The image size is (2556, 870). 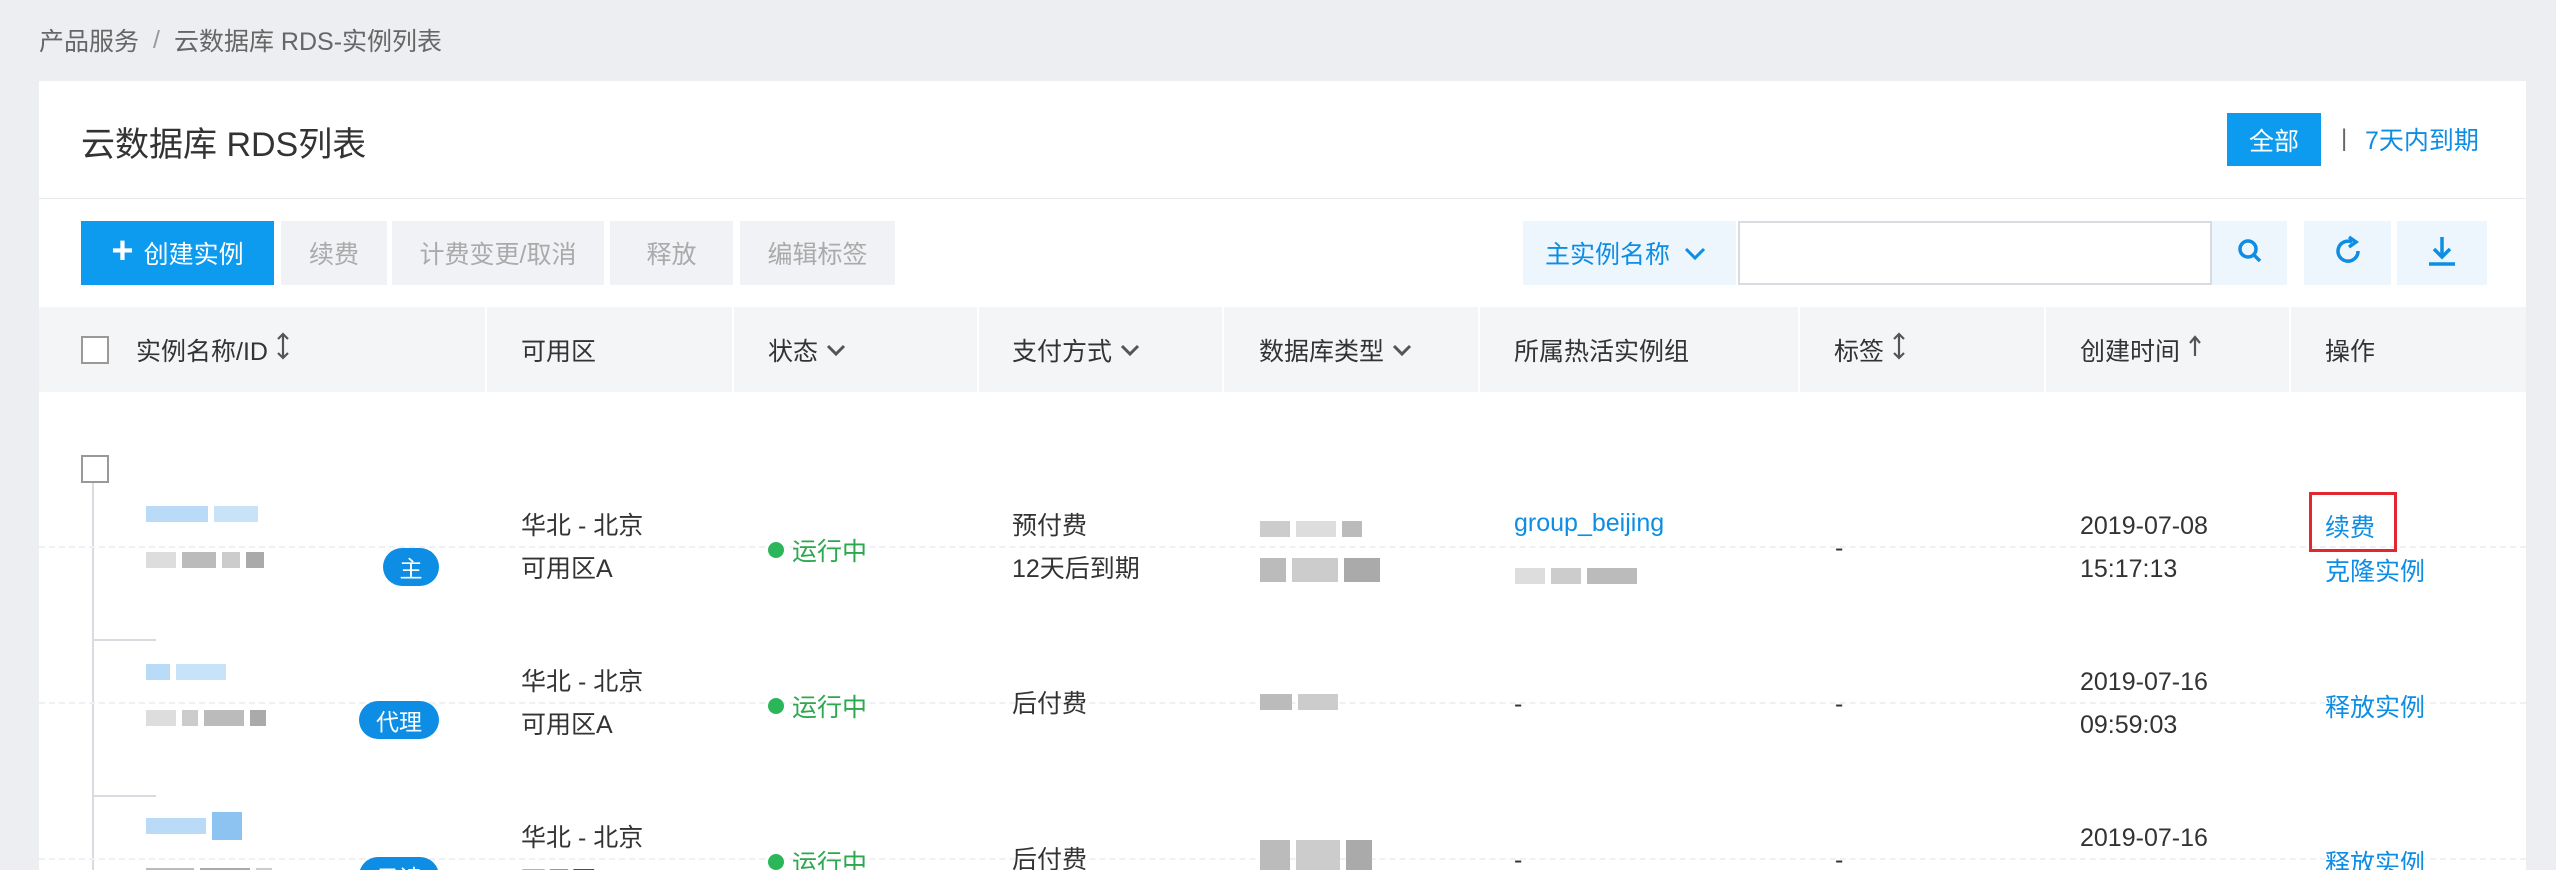 What do you see at coordinates (793, 351) in the screenshot?
I see `column-status-label: 状态` at bounding box center [793, 351].